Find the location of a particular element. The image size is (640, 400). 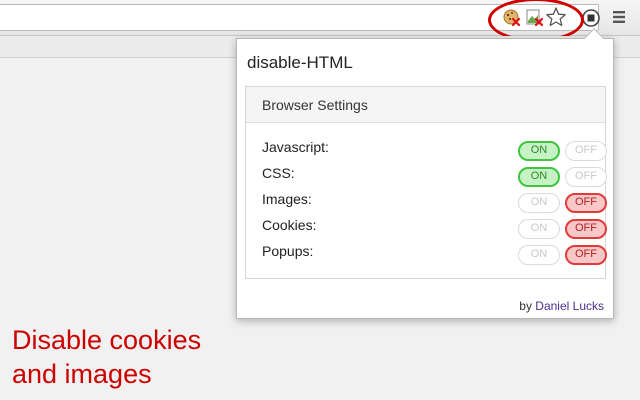

setting-row-images: Images: ON OFF is located at coordinates (434, 202).